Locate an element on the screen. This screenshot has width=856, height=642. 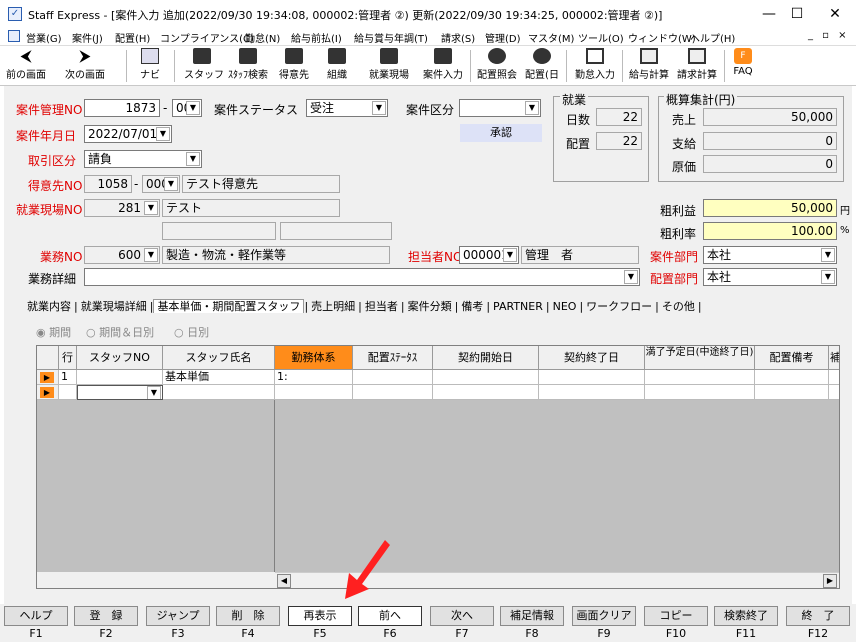
case-input-button: 案件入力 is located at coordinates (443, 66).